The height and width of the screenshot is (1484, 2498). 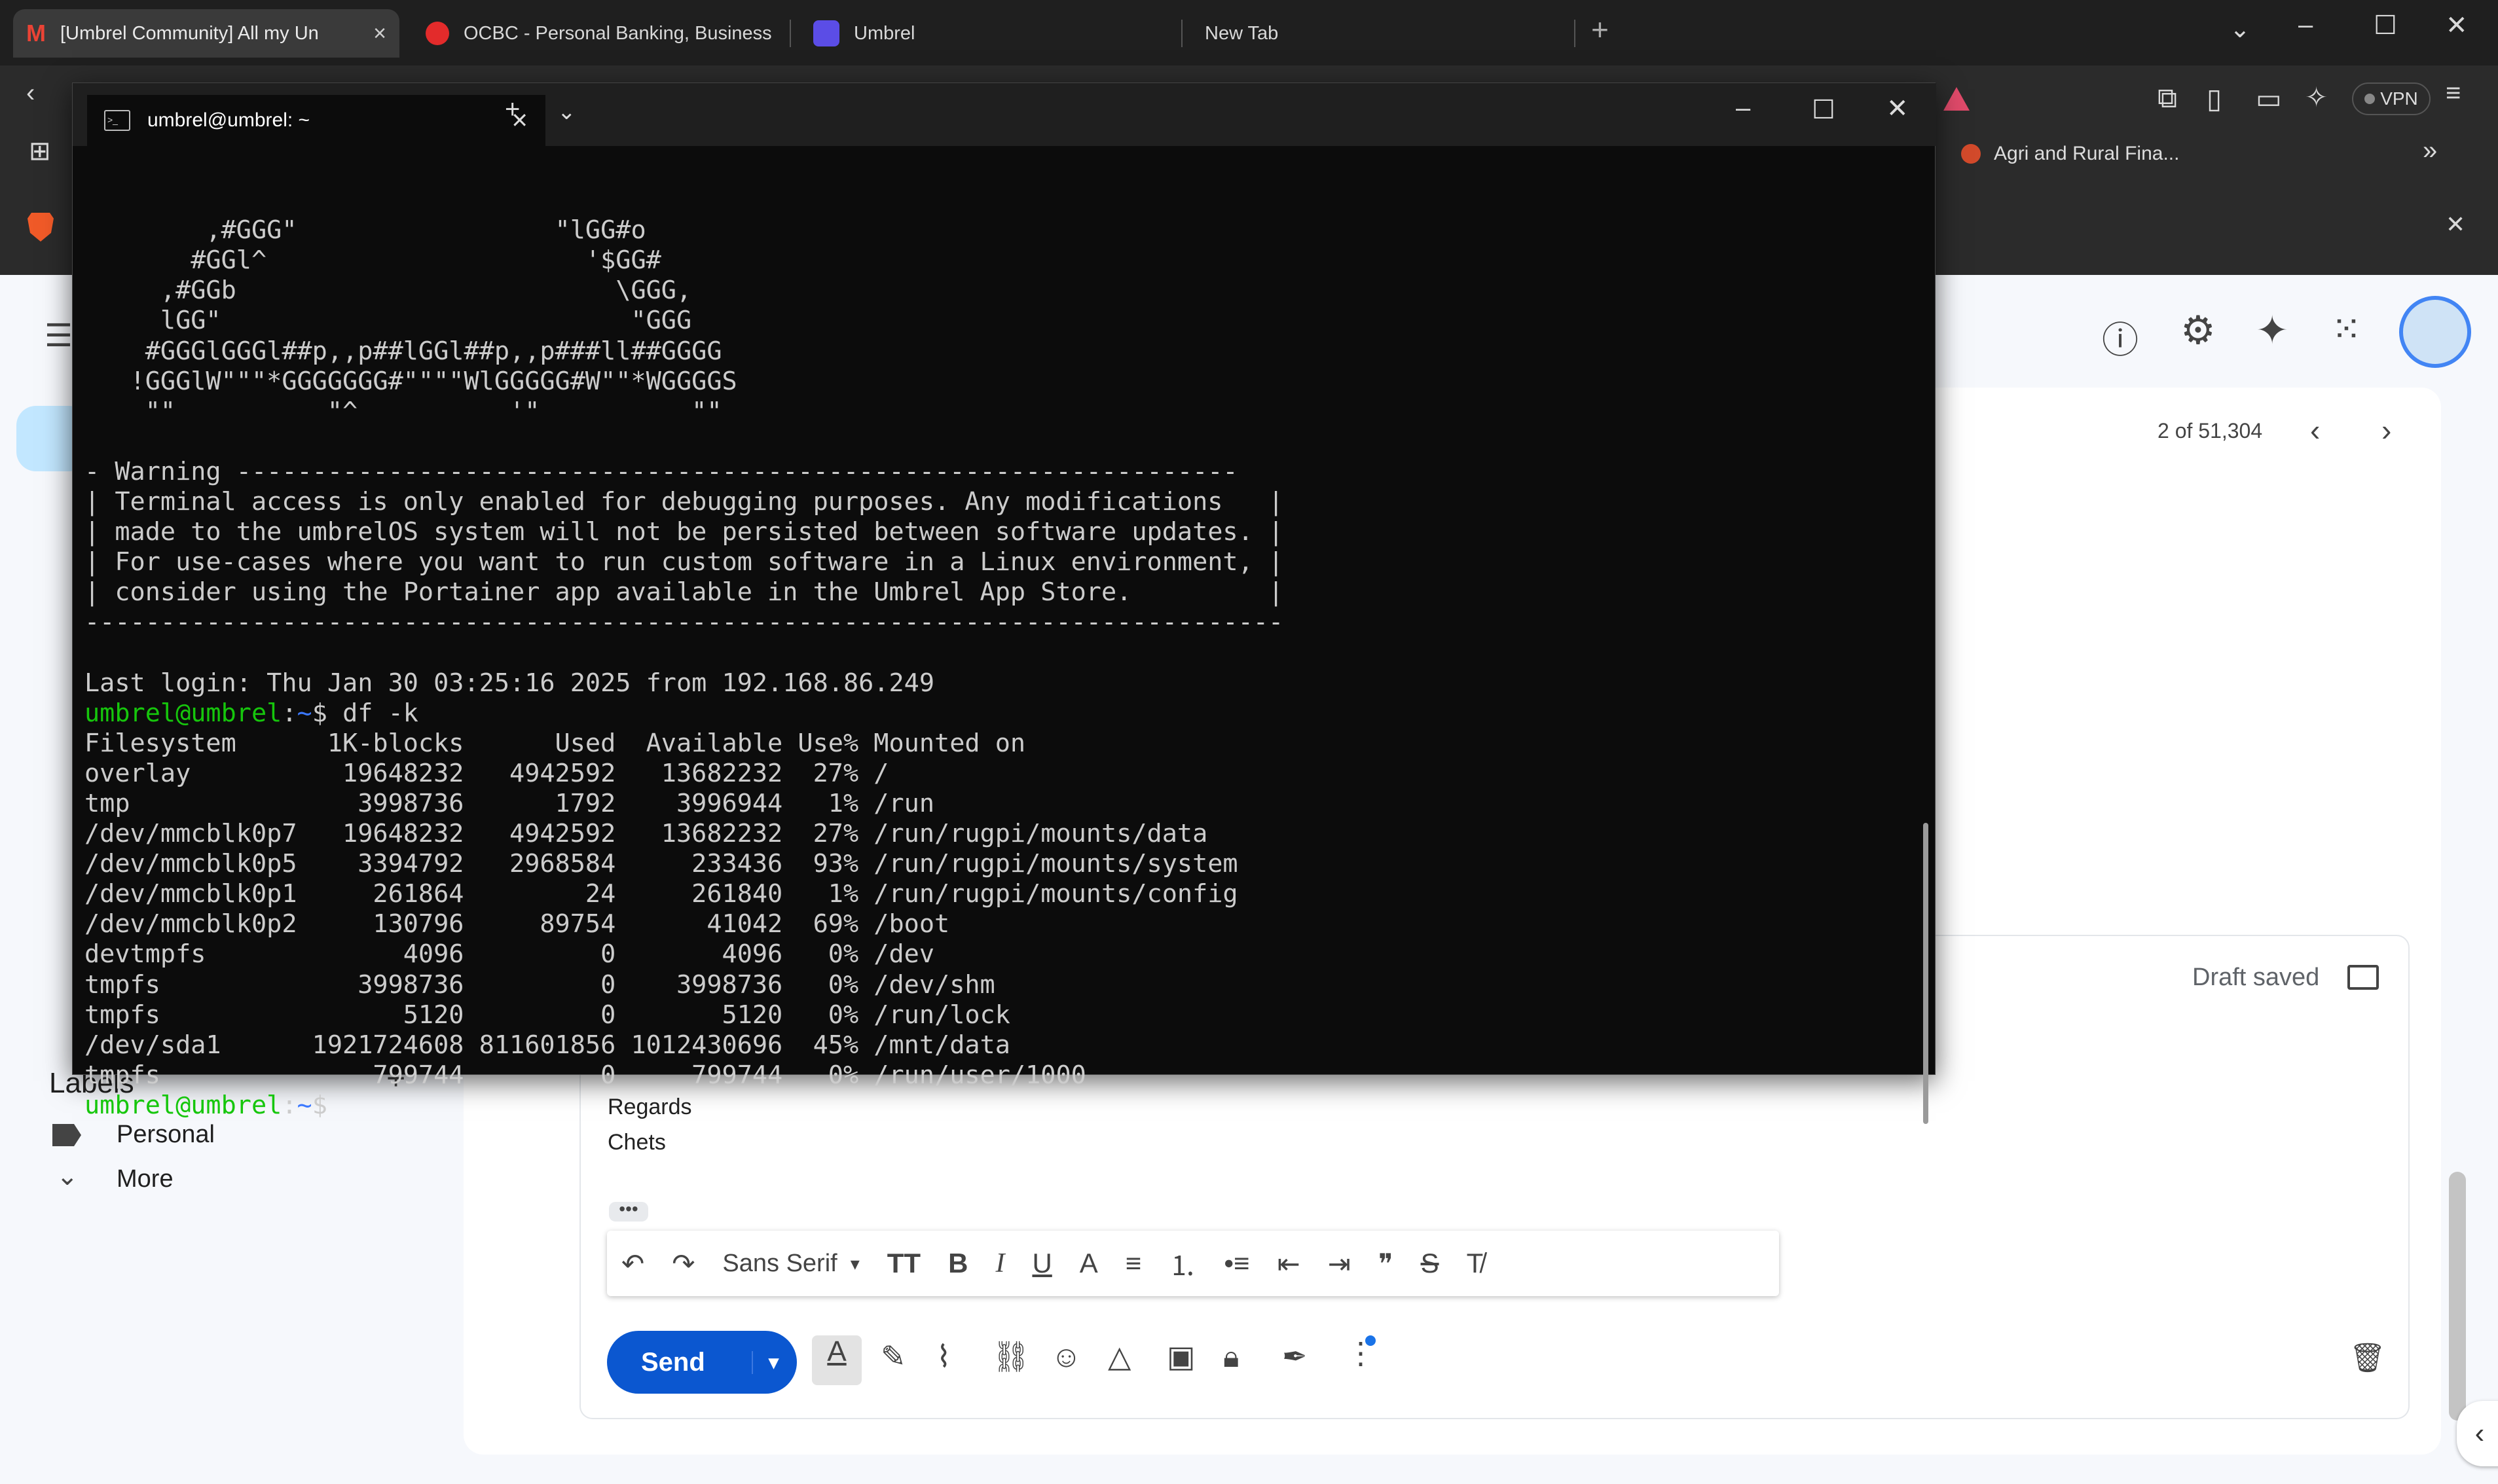 What do you see at coordinates (893, 1356) in the screenshot?
I see `writing-assist-icon: ✎` at bounding box center [893, 1356].